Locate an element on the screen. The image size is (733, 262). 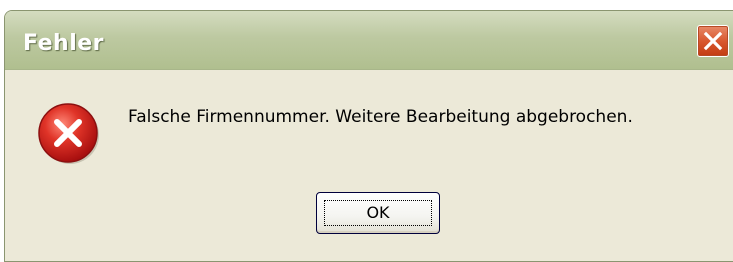
ok-button: OK is located at coordinates (378, 213).